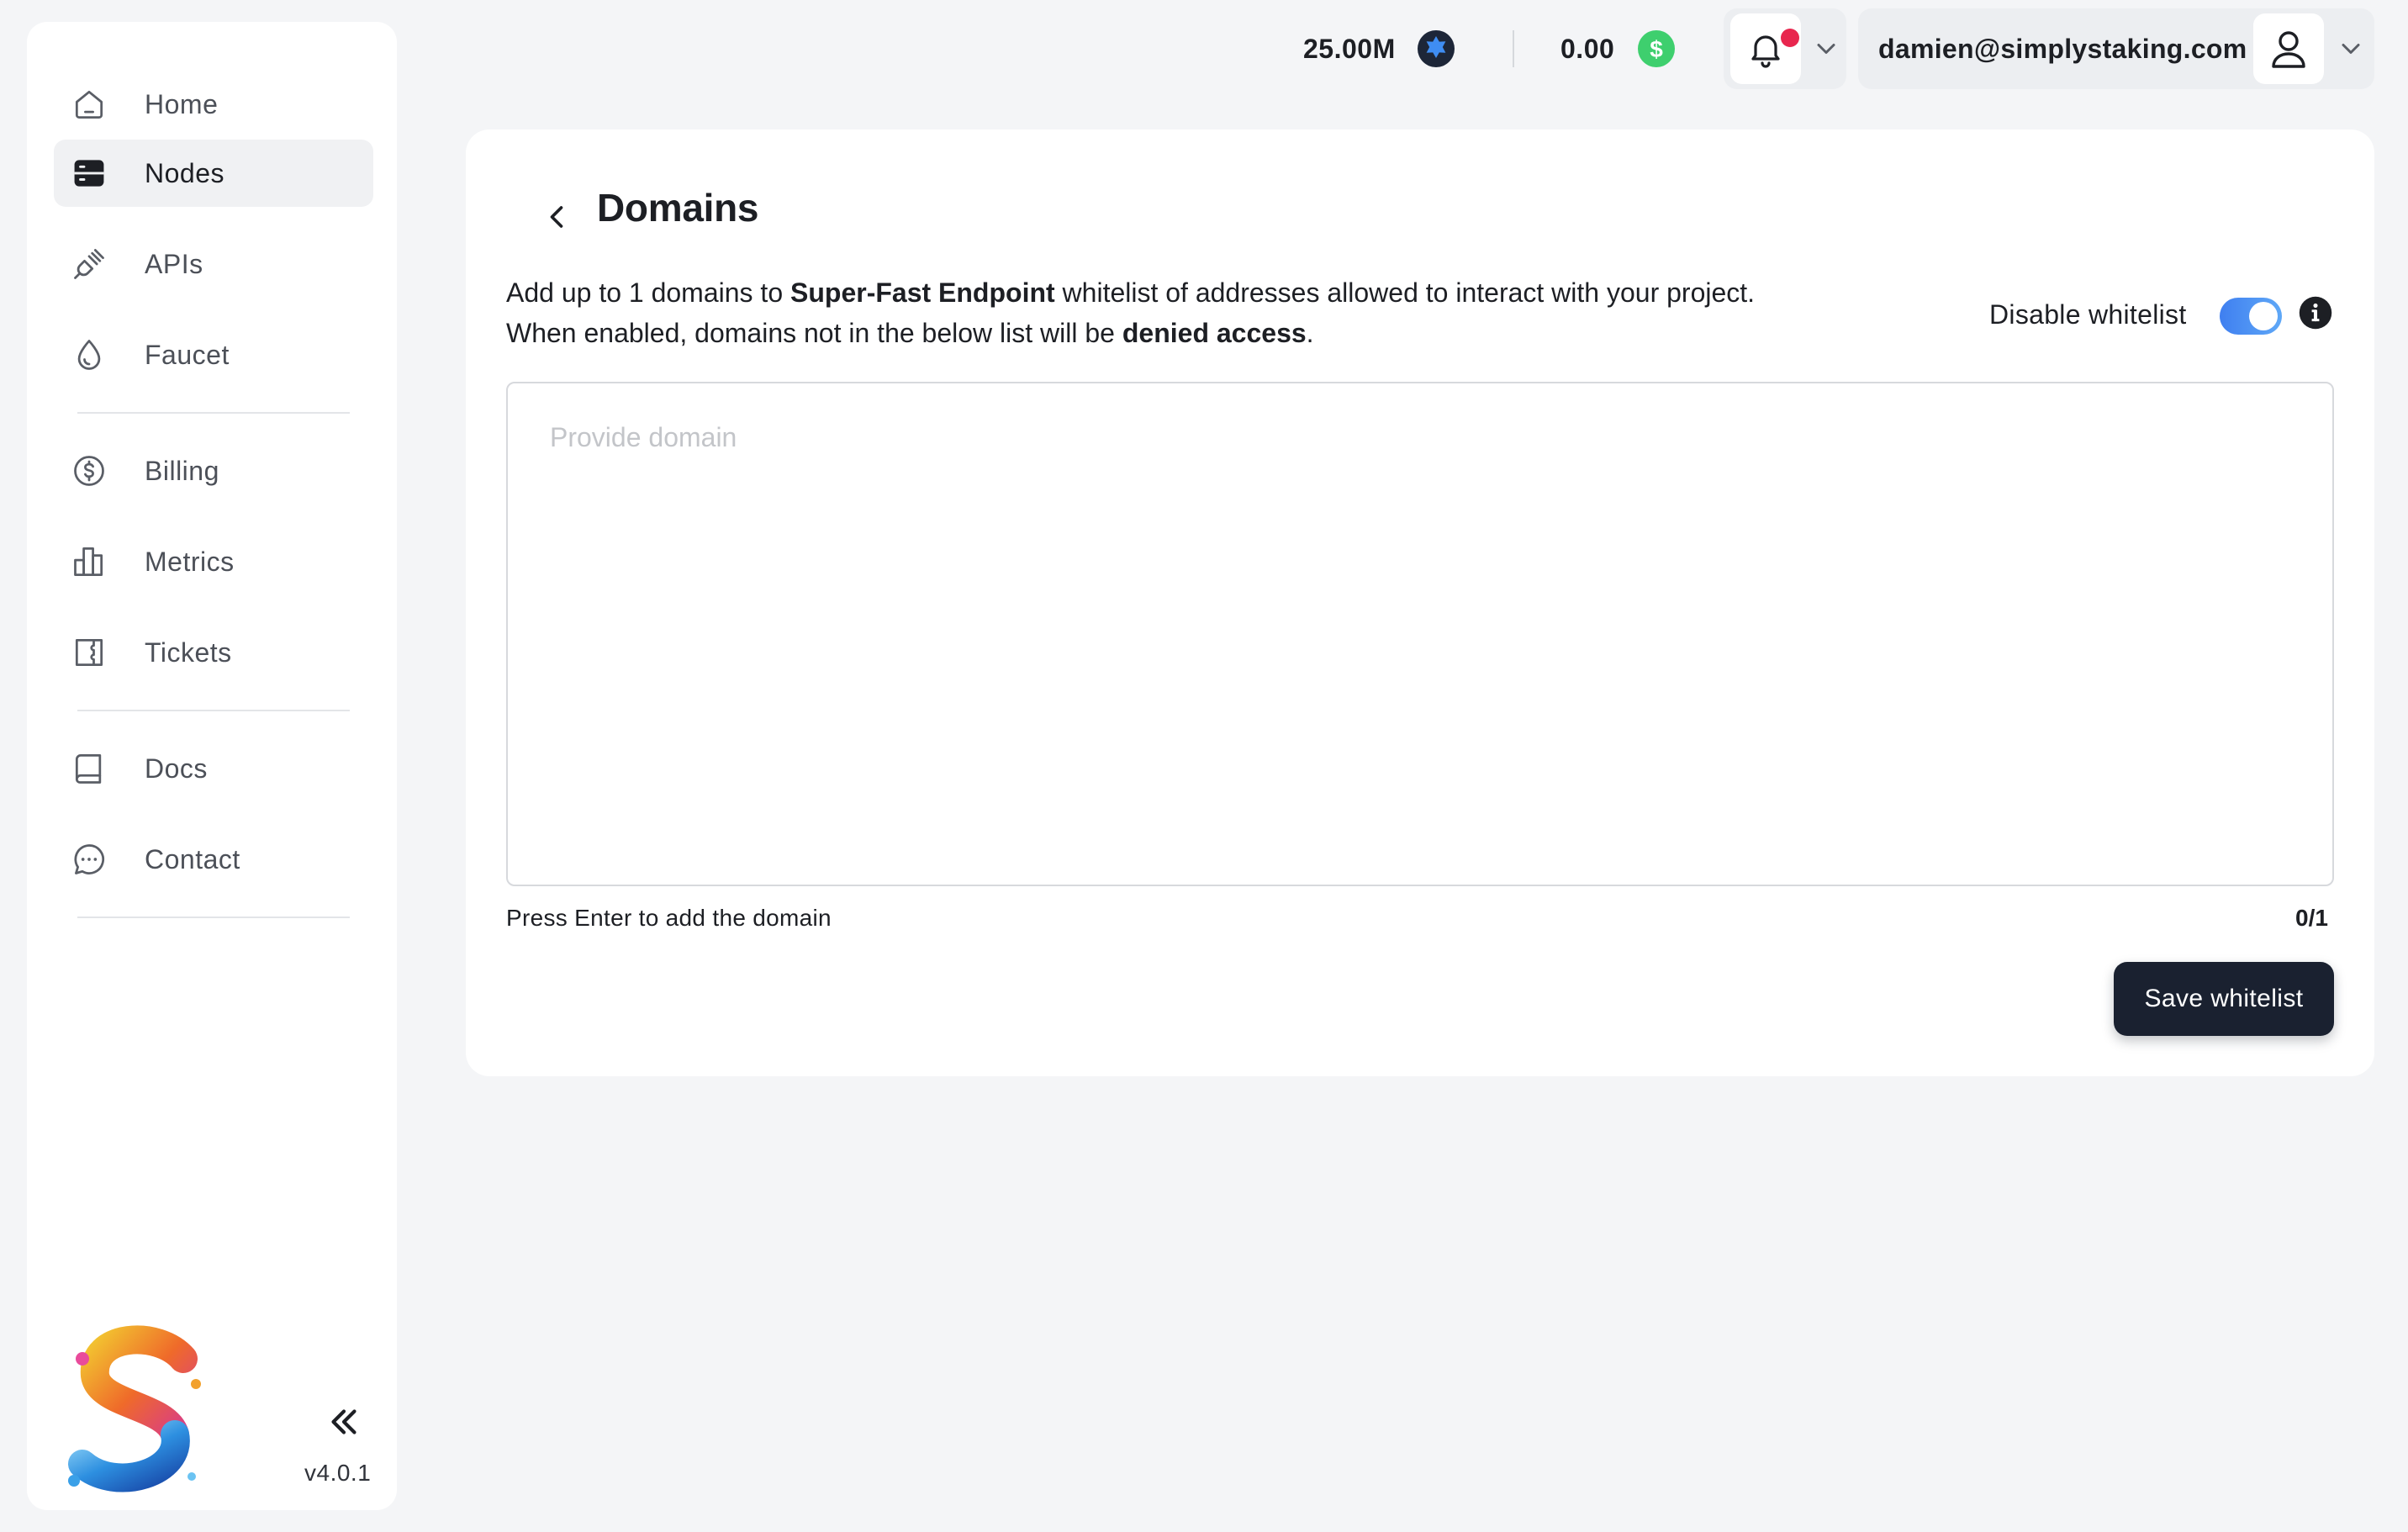 Image resolution: width=2408 pixels, height=1532 pixels. Describe the element at coordinates (922, 292) in the screenshot. I see `endpoint-name: Super-Fast Endpoint` at that location.